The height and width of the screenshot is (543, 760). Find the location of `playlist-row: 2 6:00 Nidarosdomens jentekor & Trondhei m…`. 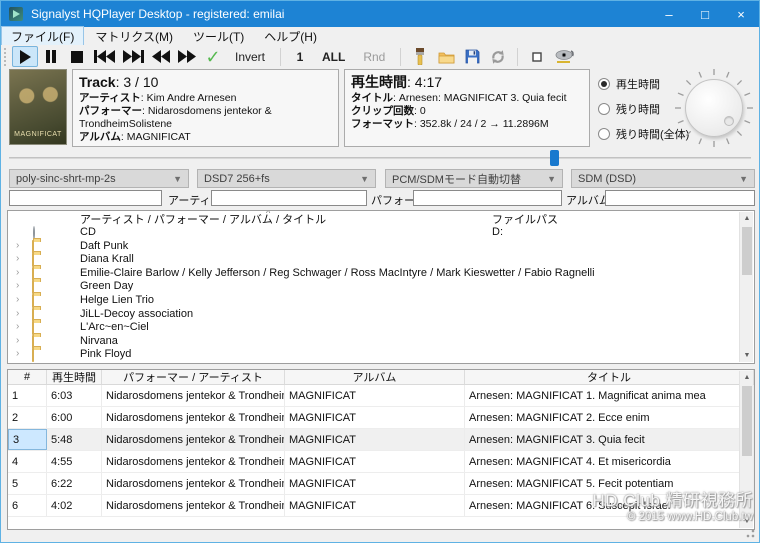

playlist-row: 2 6:00 Nidarosdomens jentekor & Trondhei m… is located at coordinates (381, 418).